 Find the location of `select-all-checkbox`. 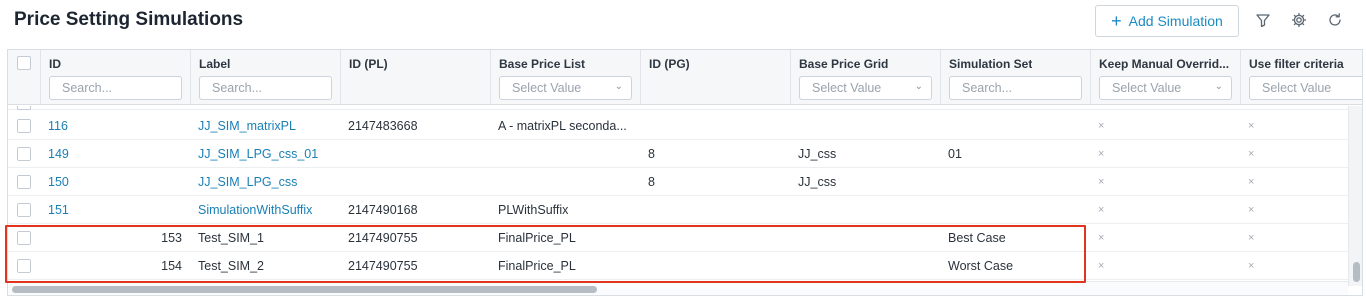

select-all-checkbox is located at coordinates (24, 63).